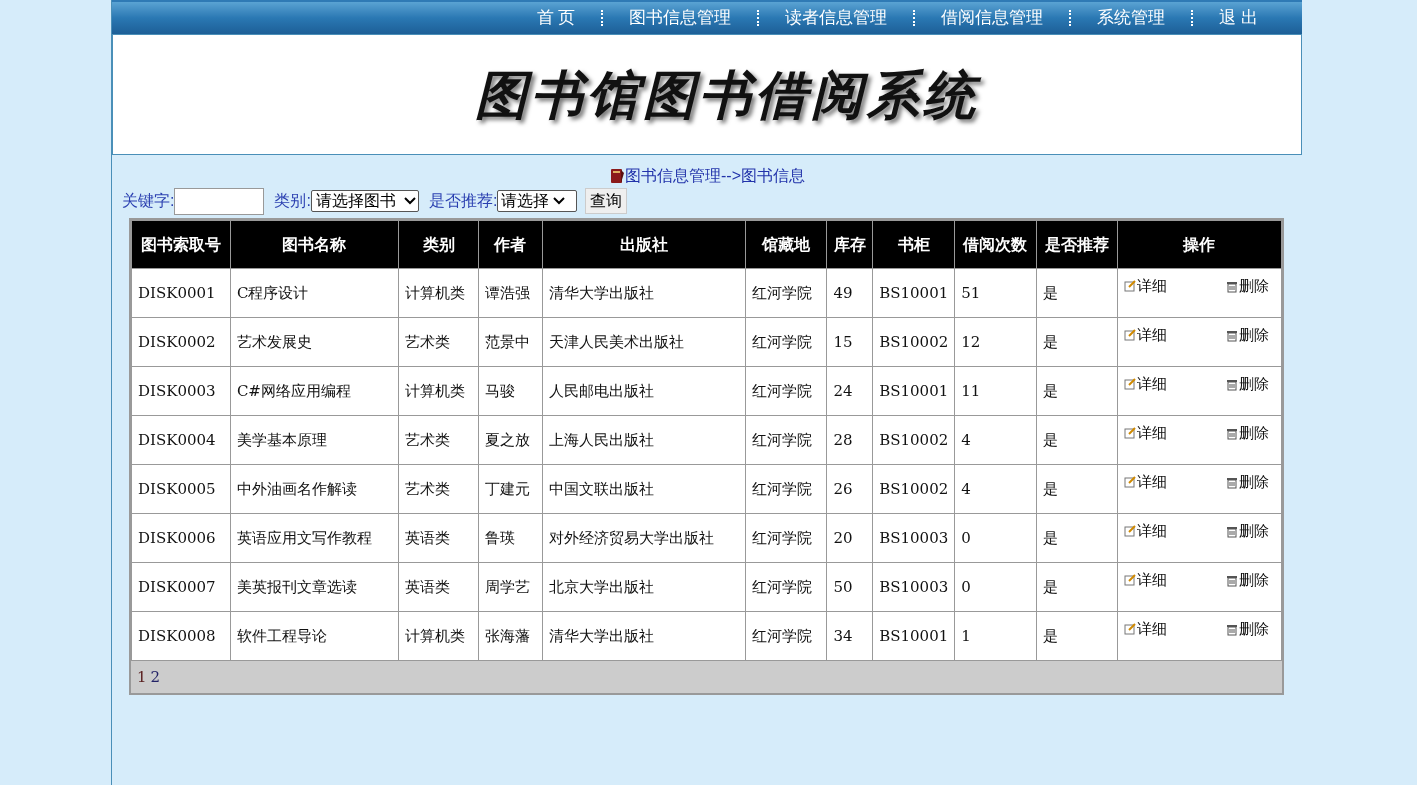 This screenshot has height=785, width=1417. I want to click on nav-link: 图书信息管理, so click(680, 18).